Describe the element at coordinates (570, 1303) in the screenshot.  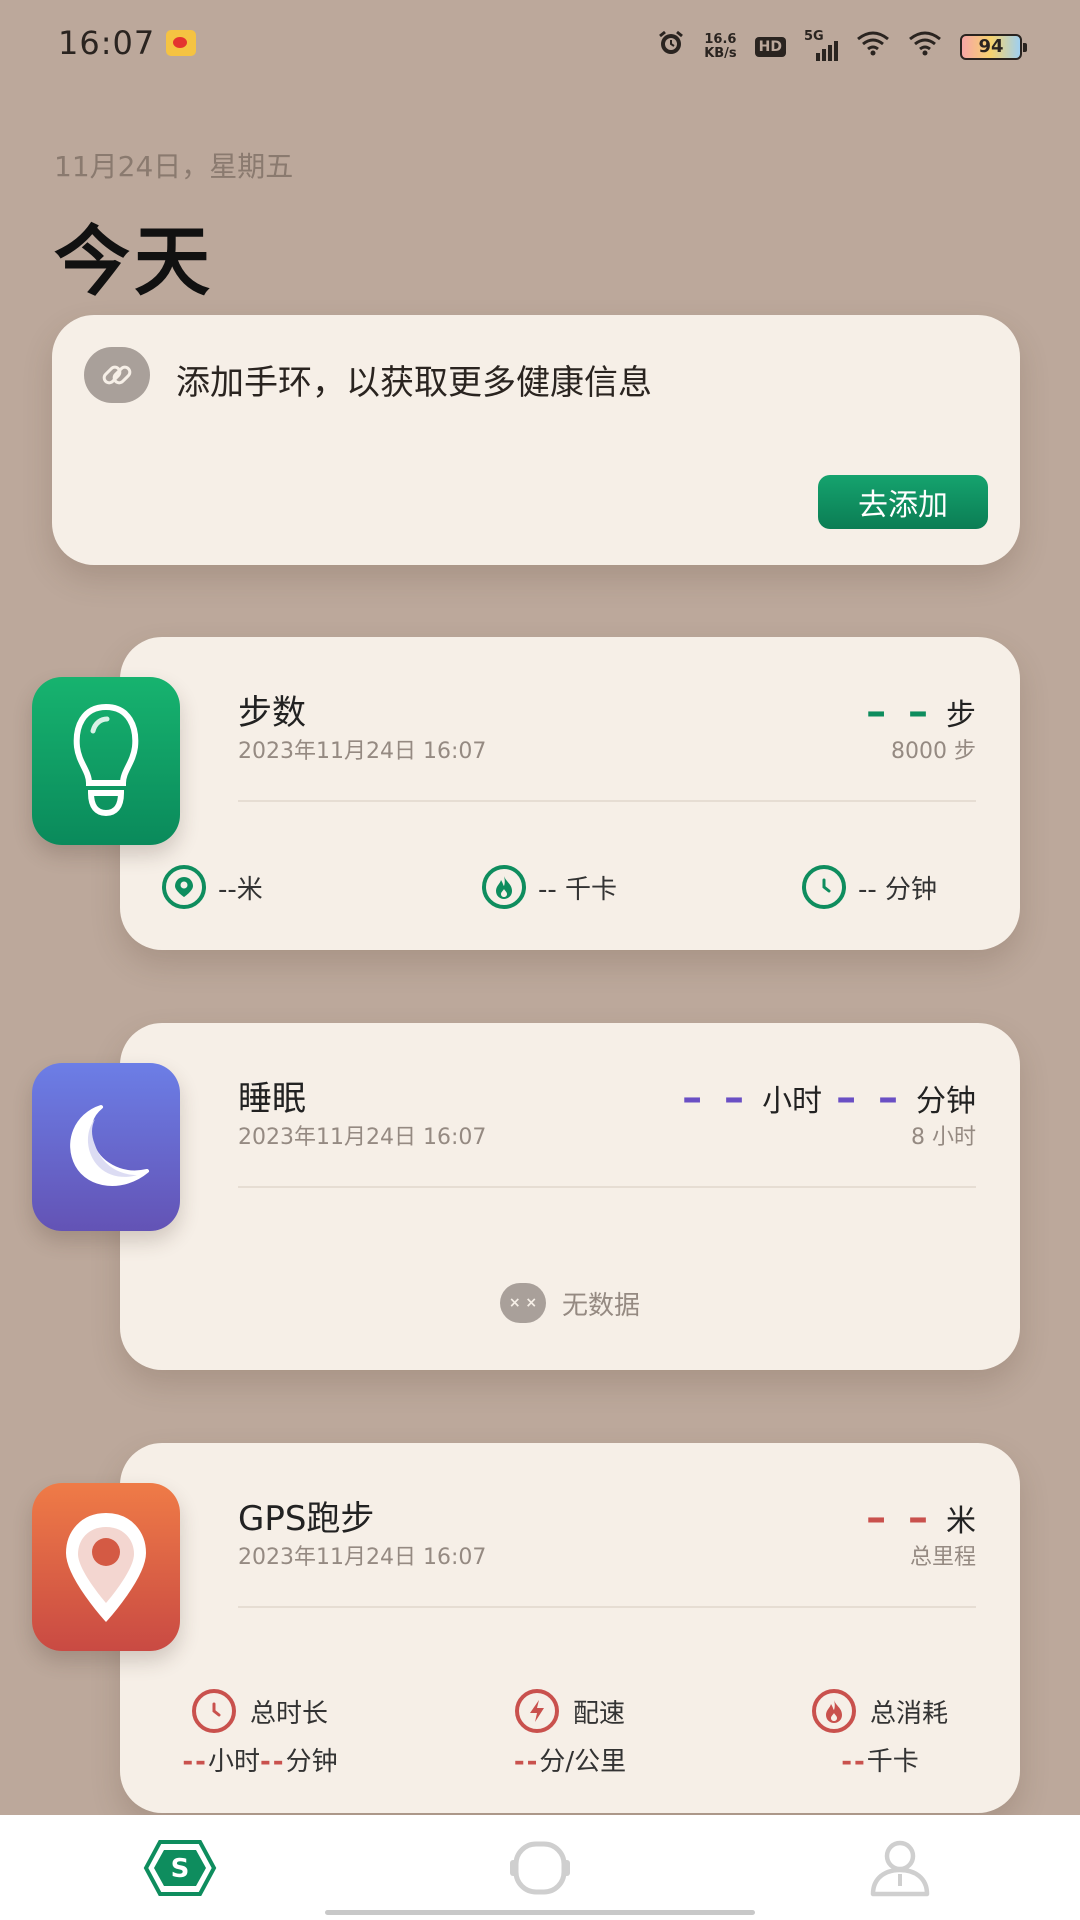
I see `sleep-no-data: × × 无数据` at that location.